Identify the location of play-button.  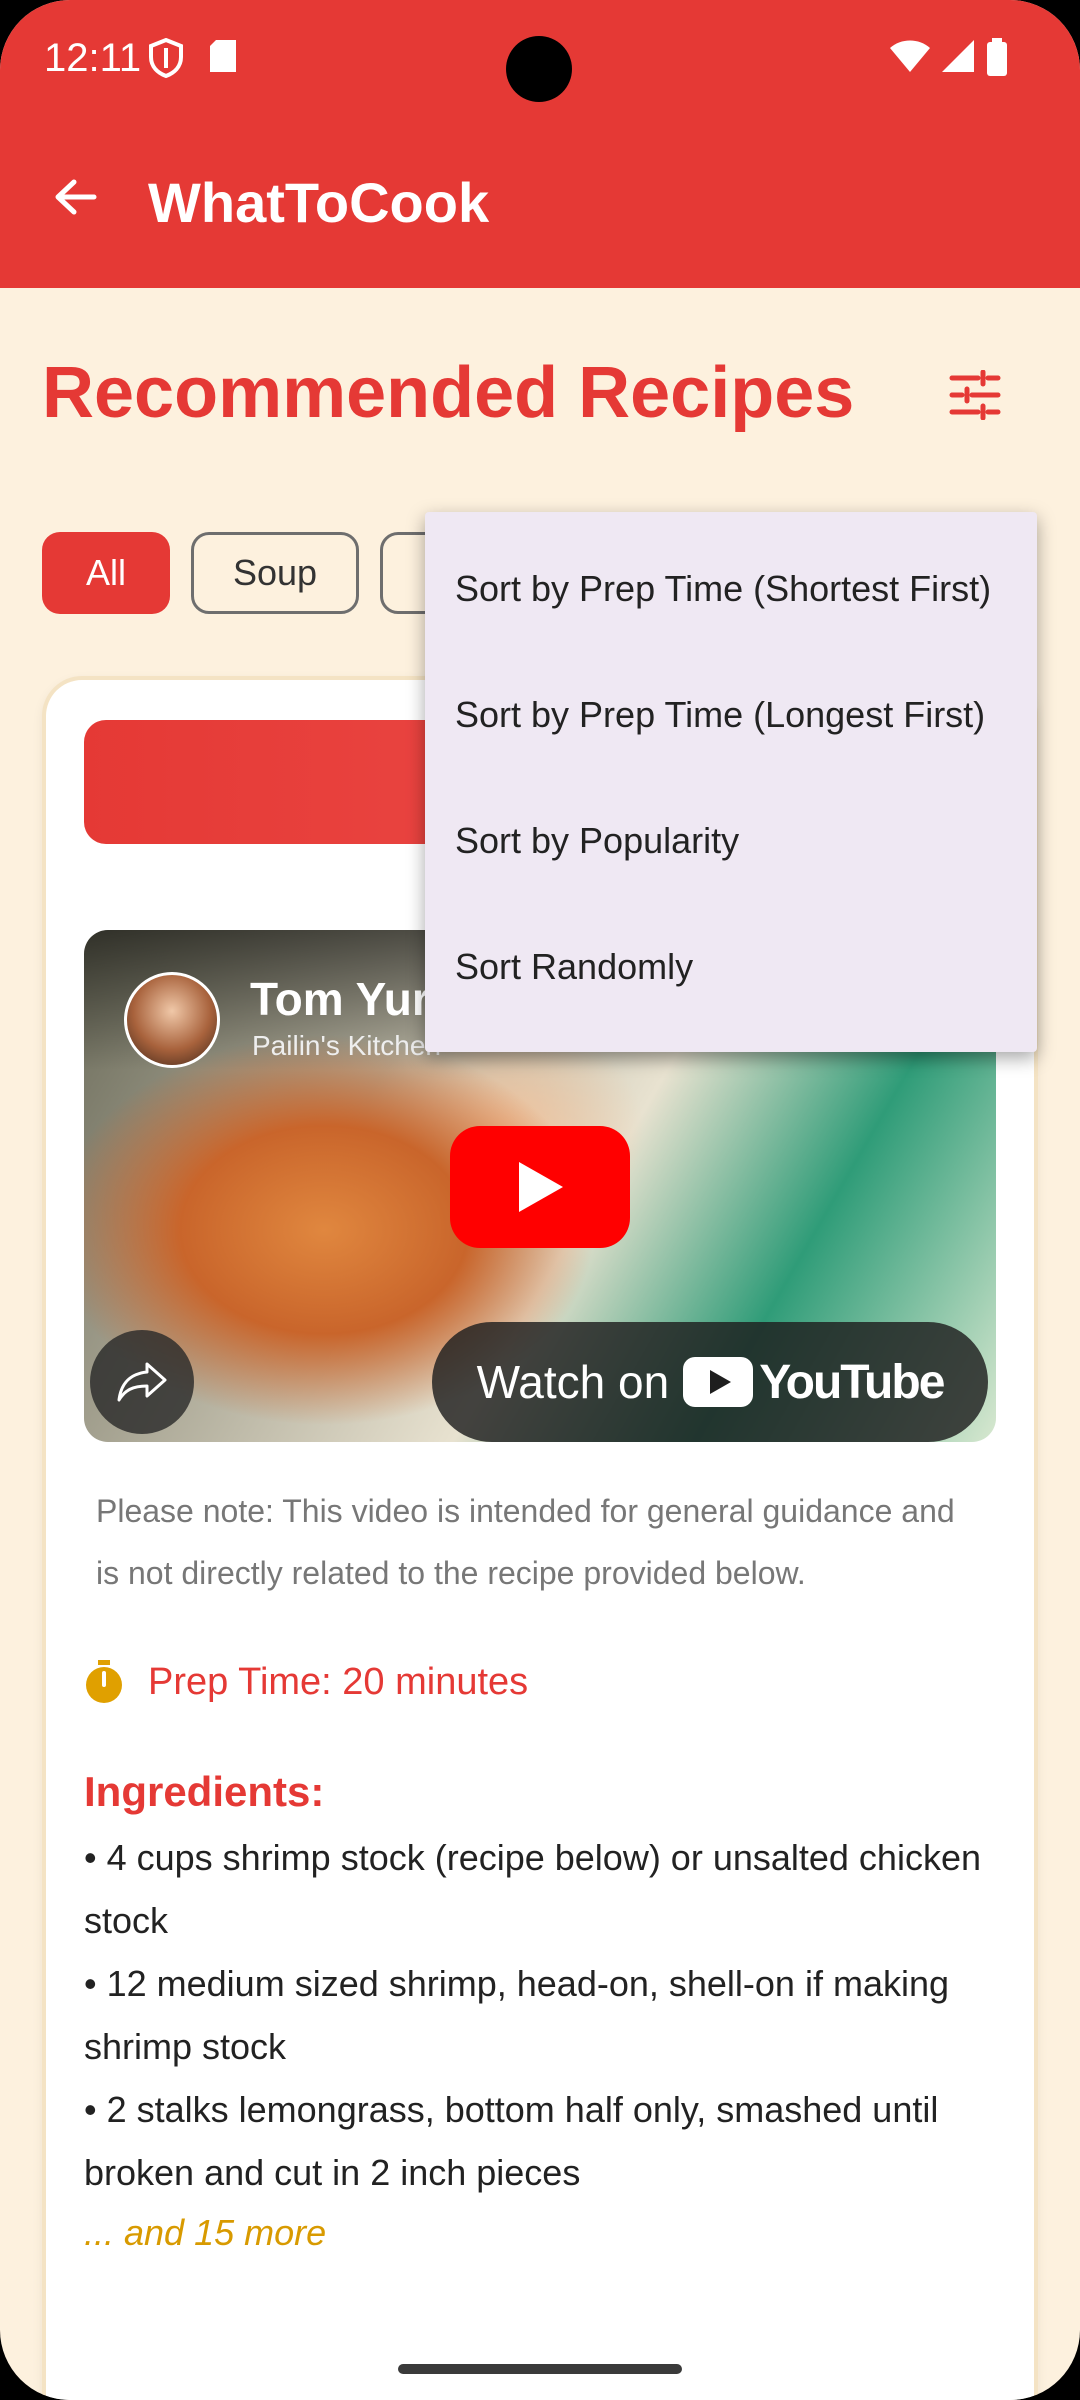
(540, 1187).